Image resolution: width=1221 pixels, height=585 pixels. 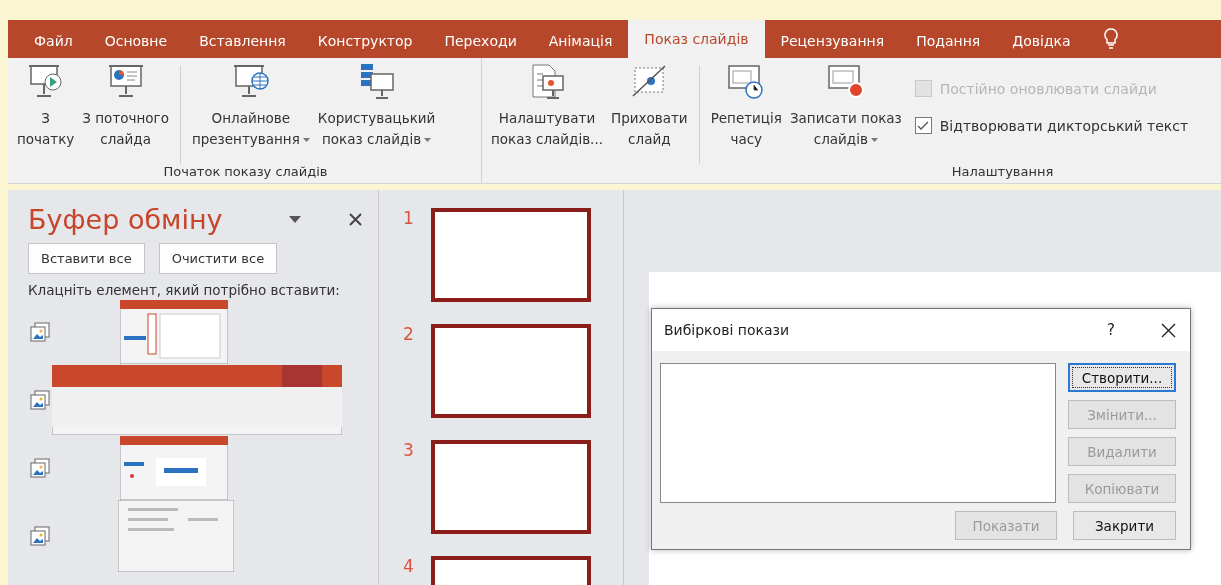 What do you see at coordinates (53, 41) in the screenshot?
I see `ribbon-tab: Файл` at bounding box center [53, 41].